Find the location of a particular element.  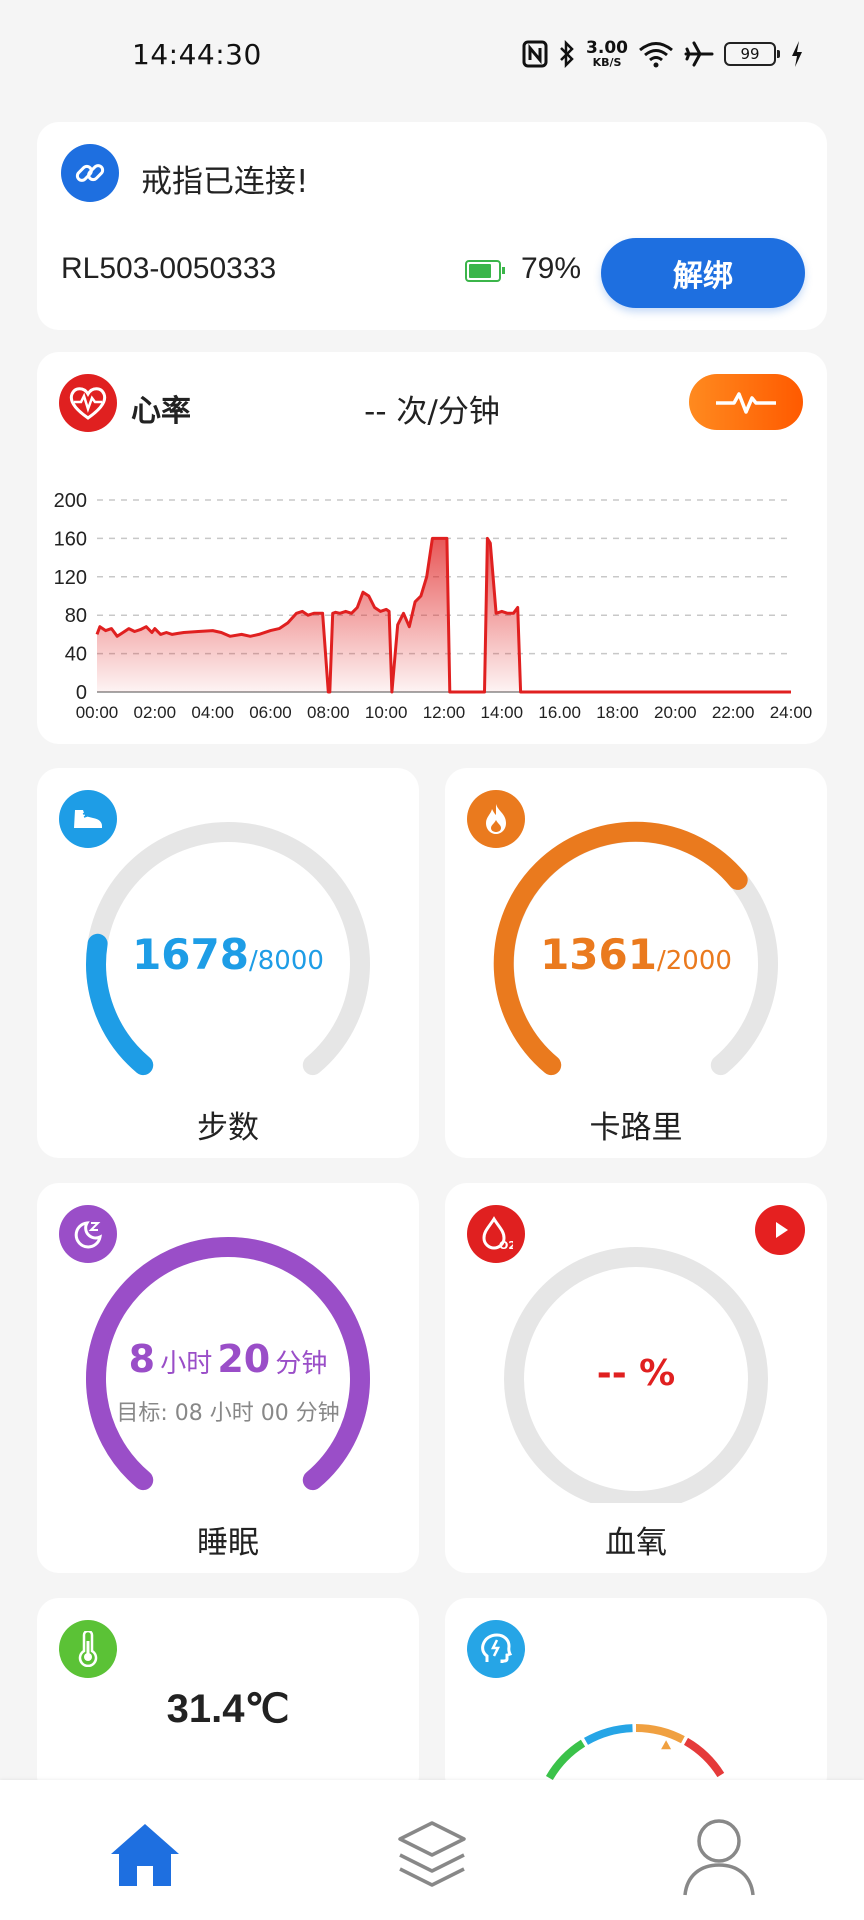

layers-icon is located at coordinates (432, 1854).